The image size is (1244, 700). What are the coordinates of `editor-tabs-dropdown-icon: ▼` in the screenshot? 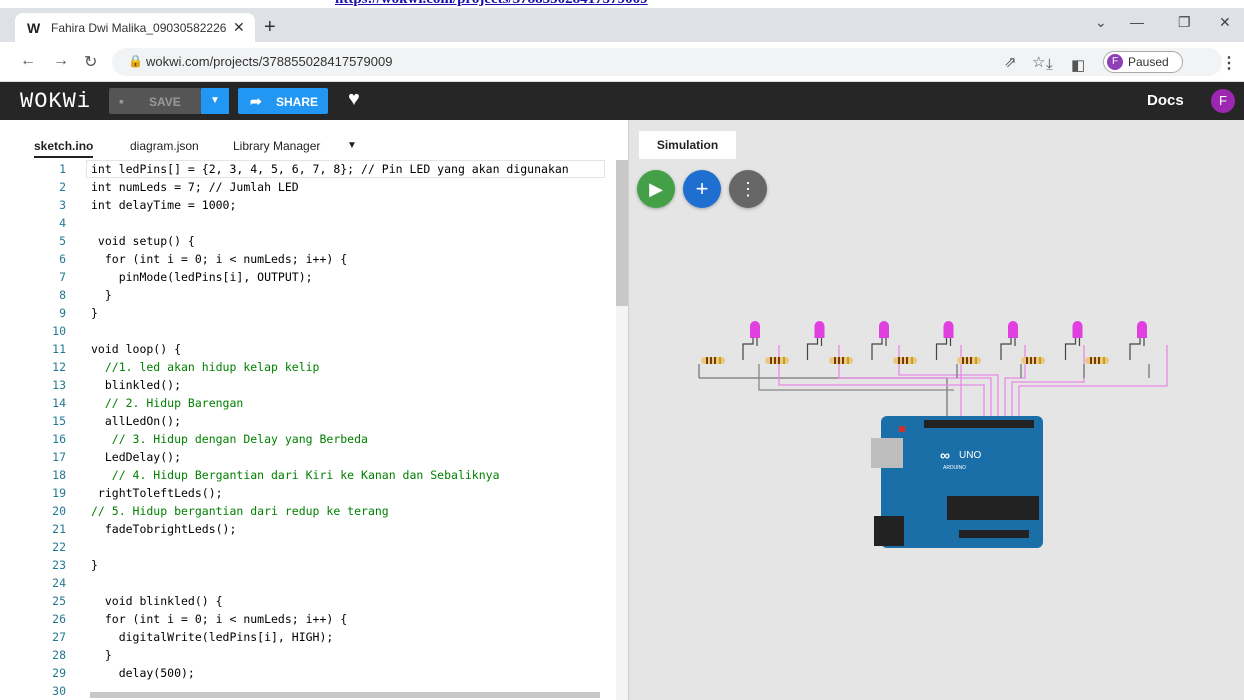 It's located at (352, 145).